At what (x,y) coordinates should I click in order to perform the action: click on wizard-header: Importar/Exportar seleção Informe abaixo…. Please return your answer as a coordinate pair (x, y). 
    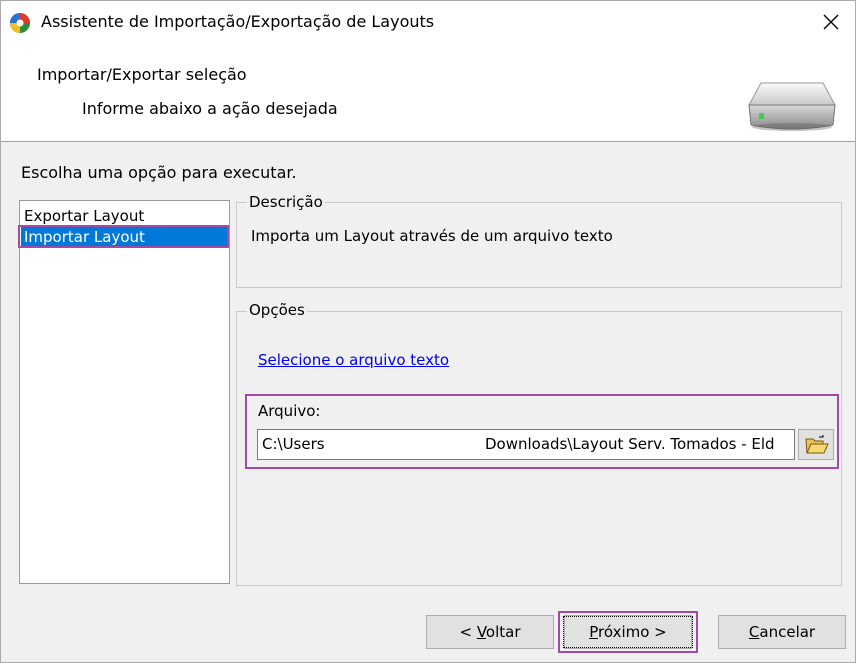
    Looking at the image, I should click on (428, 92).